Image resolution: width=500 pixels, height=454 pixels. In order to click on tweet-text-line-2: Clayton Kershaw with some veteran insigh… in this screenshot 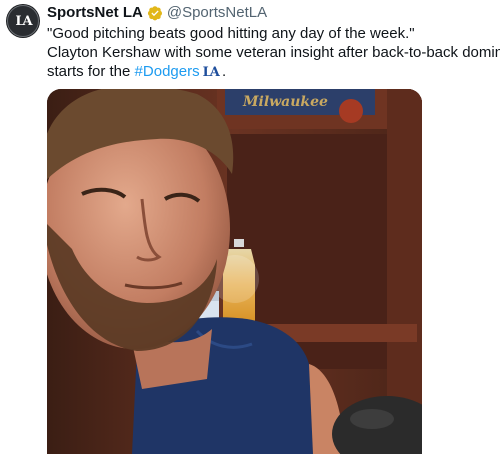, I will do `click(273, 52)`.